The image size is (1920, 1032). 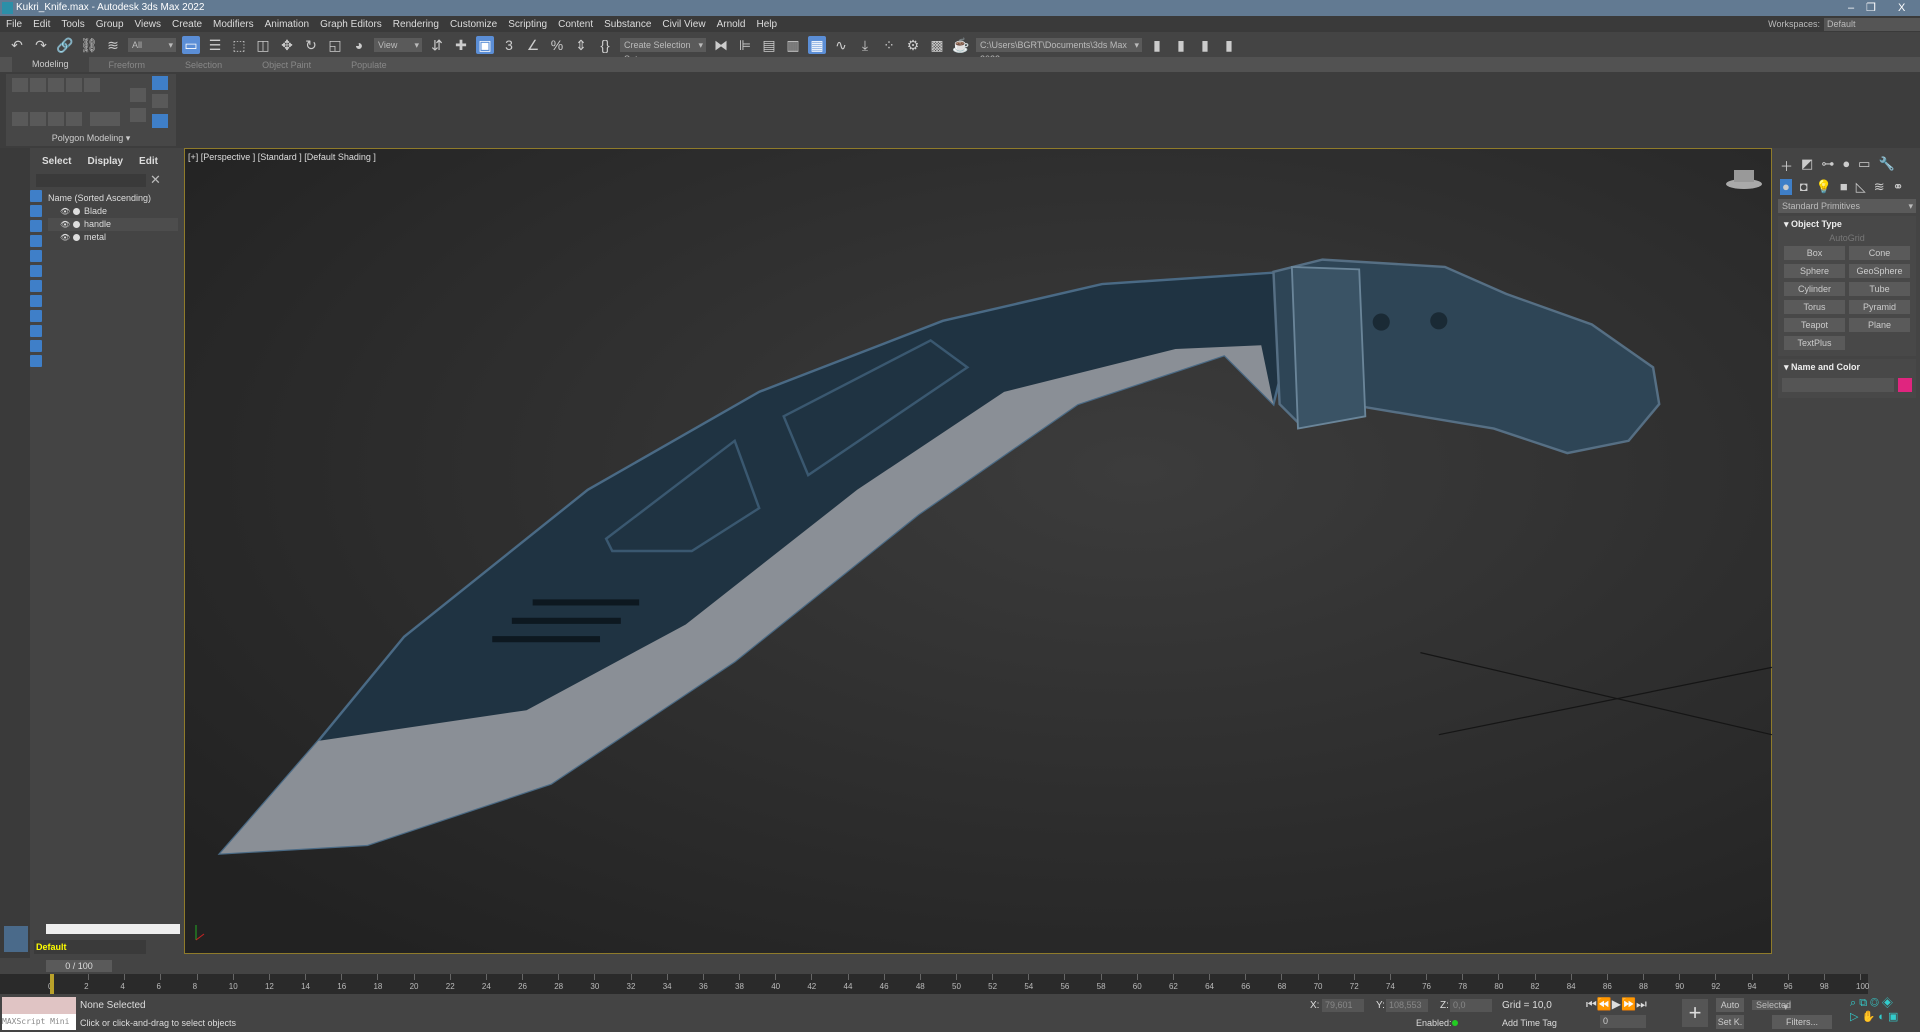 What do you see at coordinates (1905, 385) in the screenshot?
I see `object-color-swatch` at bounding box center [1905, 385].